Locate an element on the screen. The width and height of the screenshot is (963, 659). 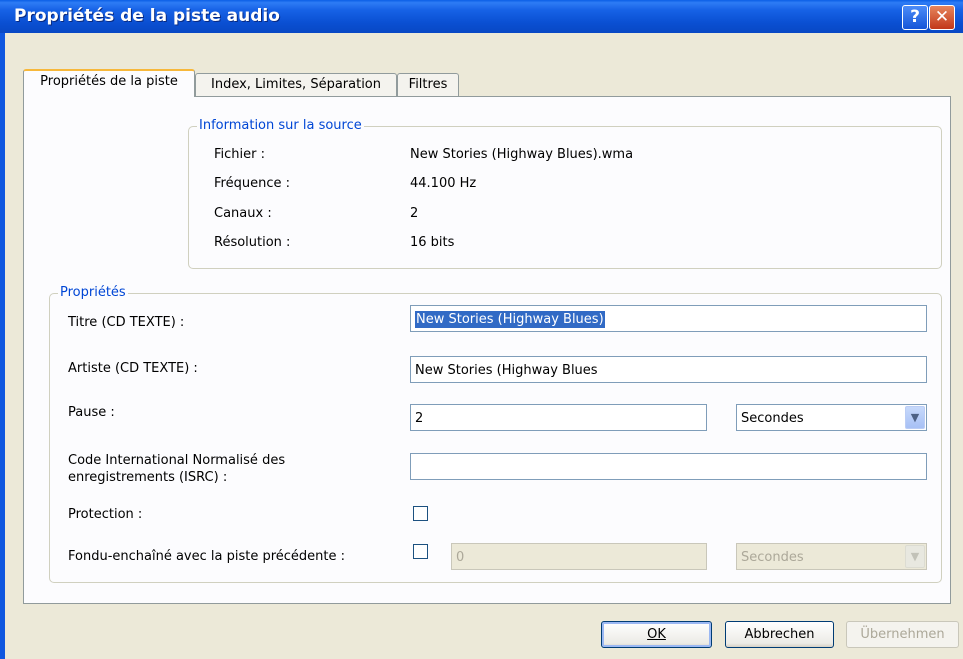
ok-button-label: OK is located at coordinates (656, 634).